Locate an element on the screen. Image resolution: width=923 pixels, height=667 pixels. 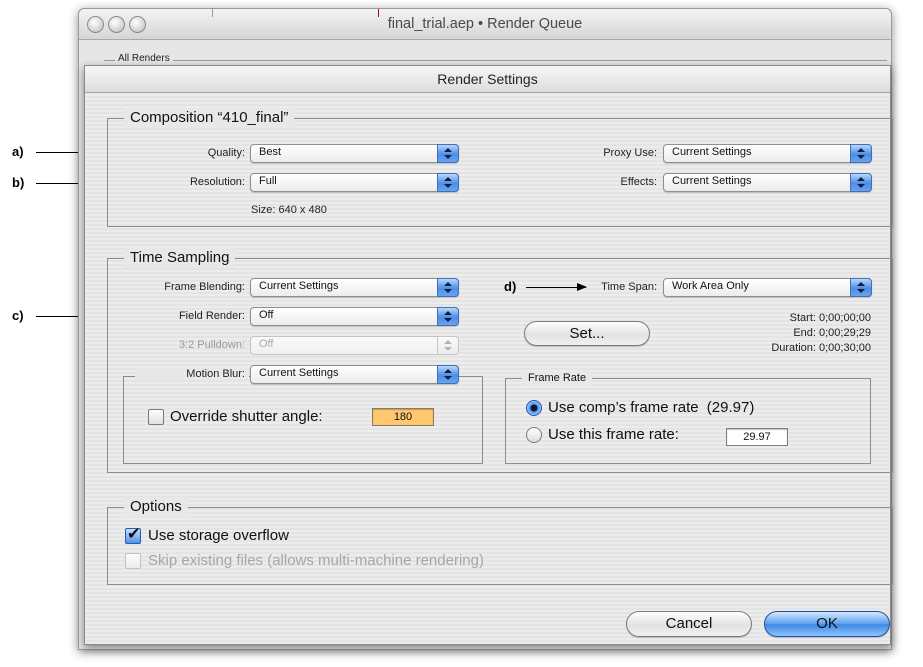
time-sampling-title: Time Sampling is located at coordinates (180, 258).